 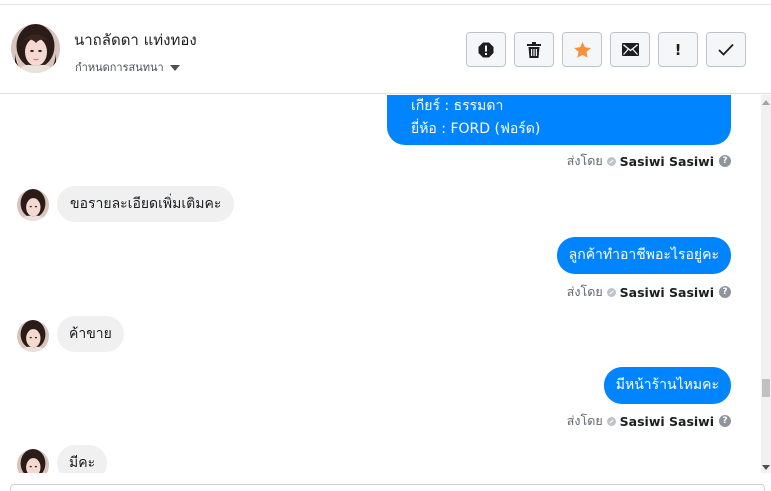 I want to click on mark-done-button, so click(x=726, y=49).